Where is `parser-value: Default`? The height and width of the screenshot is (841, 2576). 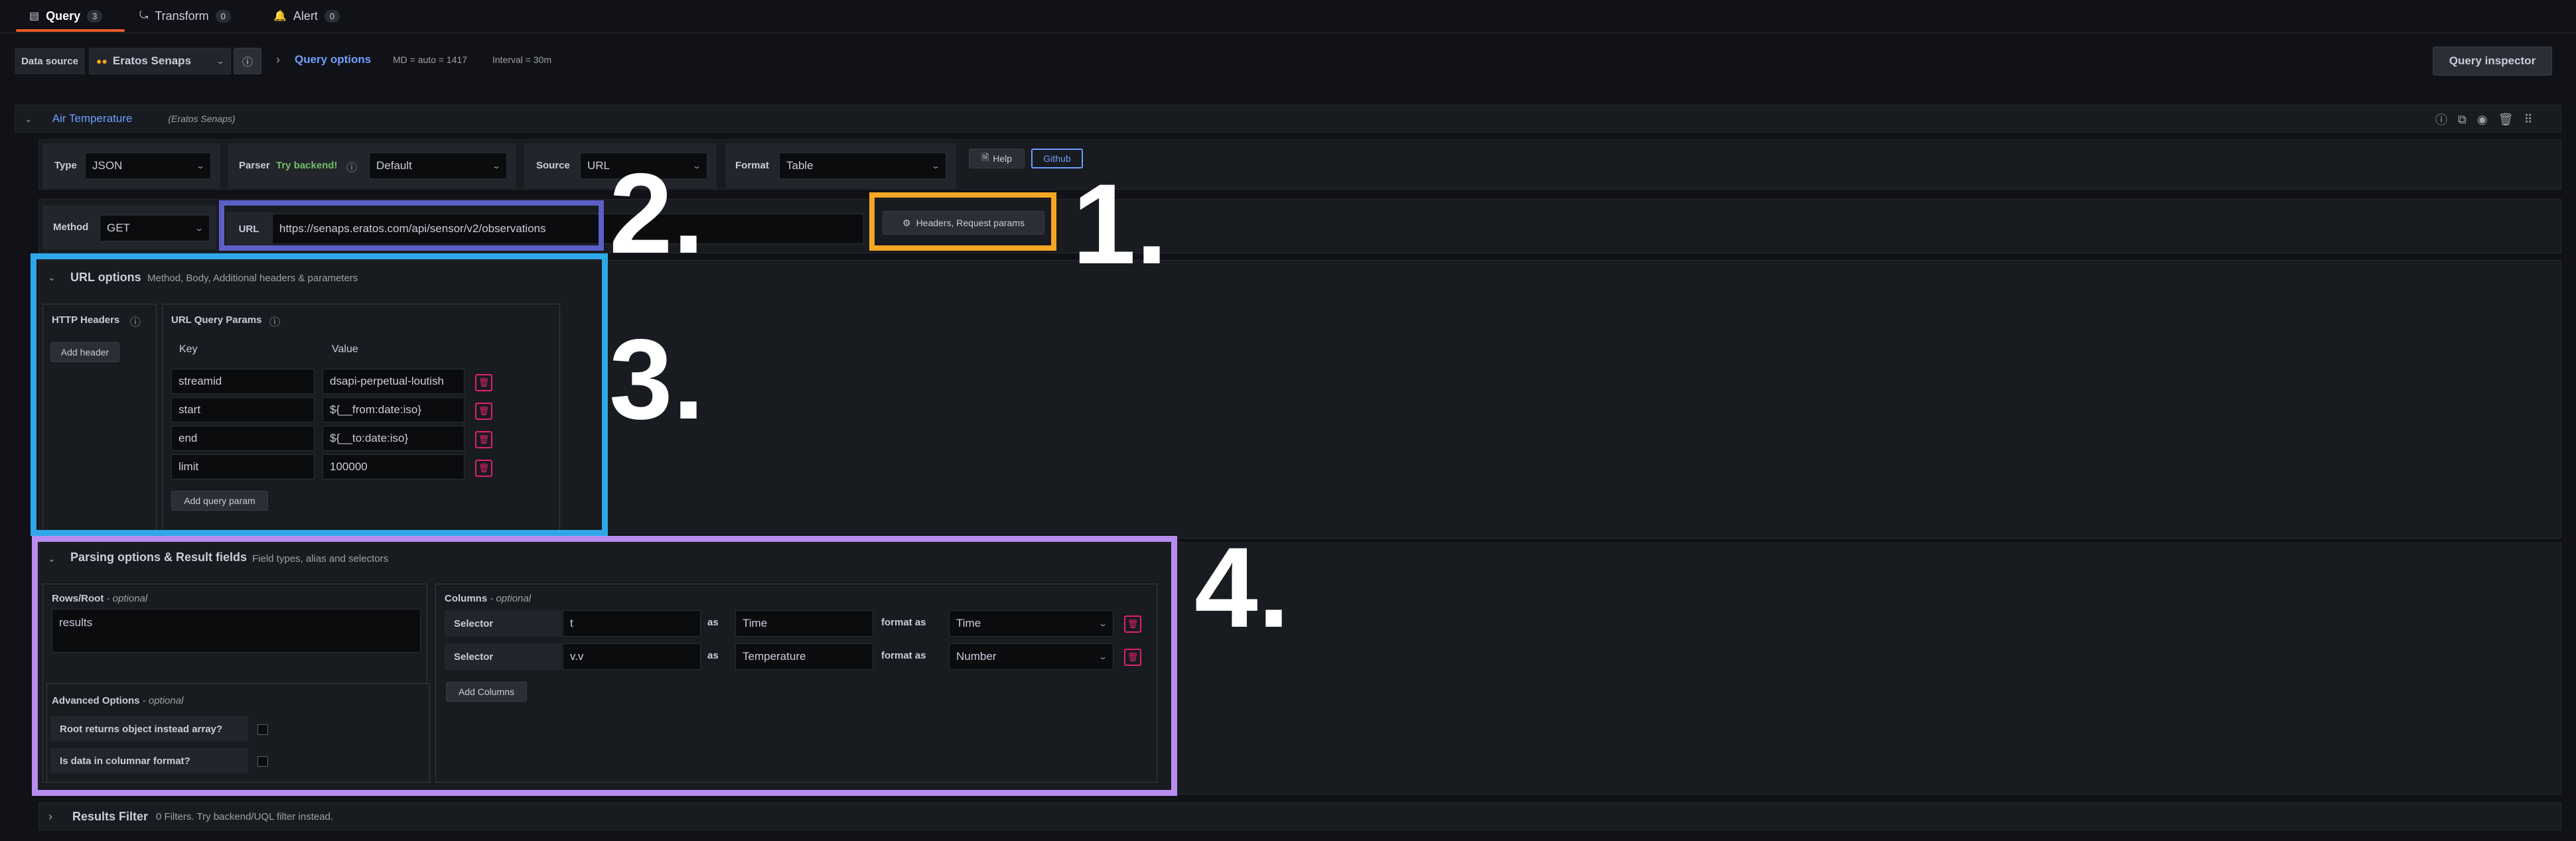 parser-value: Default is located at coordinates (394, 165).